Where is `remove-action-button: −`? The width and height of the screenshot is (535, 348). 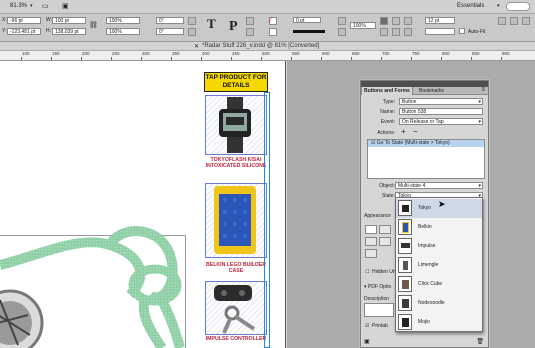
remove-action-button: − is located at coordinates (415, 131).